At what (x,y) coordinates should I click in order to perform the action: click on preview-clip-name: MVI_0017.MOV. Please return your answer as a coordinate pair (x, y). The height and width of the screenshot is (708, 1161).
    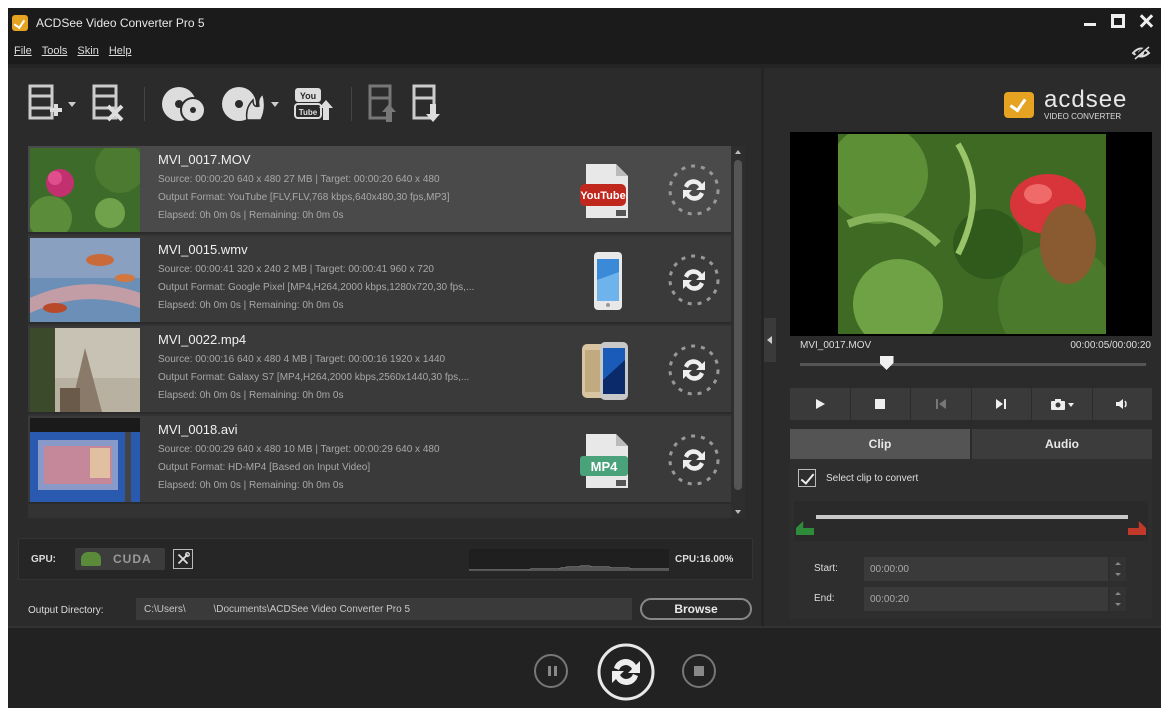
    Looking at the image, I should click on (836, 345).